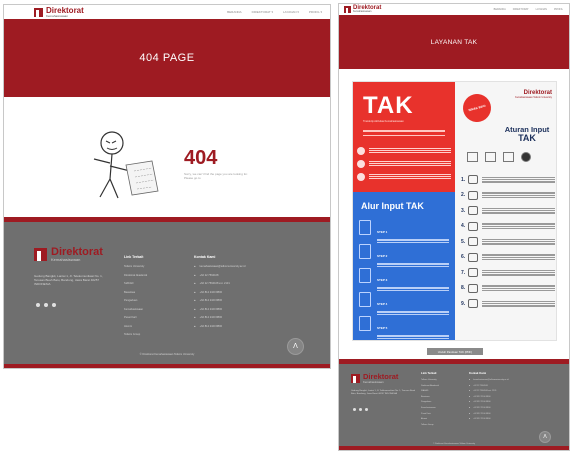  Describe the element at coordinates (355, 378) in the screenshot. I see `logo-mark-icon` at that location.